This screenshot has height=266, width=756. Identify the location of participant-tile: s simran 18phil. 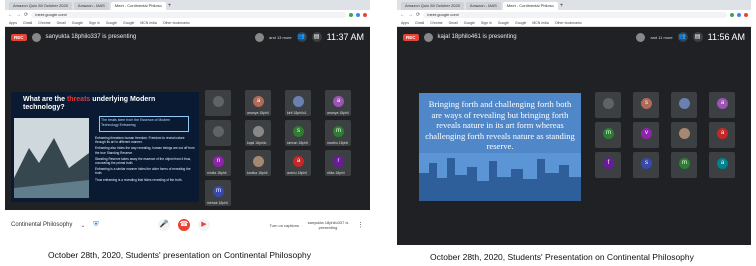
(298, 133).